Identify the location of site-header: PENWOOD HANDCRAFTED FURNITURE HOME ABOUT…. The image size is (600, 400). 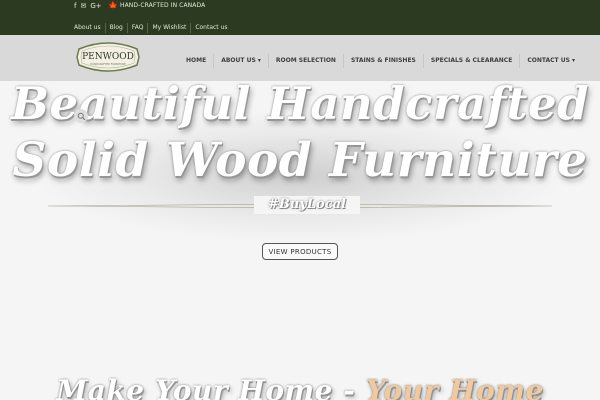
(300, 58).